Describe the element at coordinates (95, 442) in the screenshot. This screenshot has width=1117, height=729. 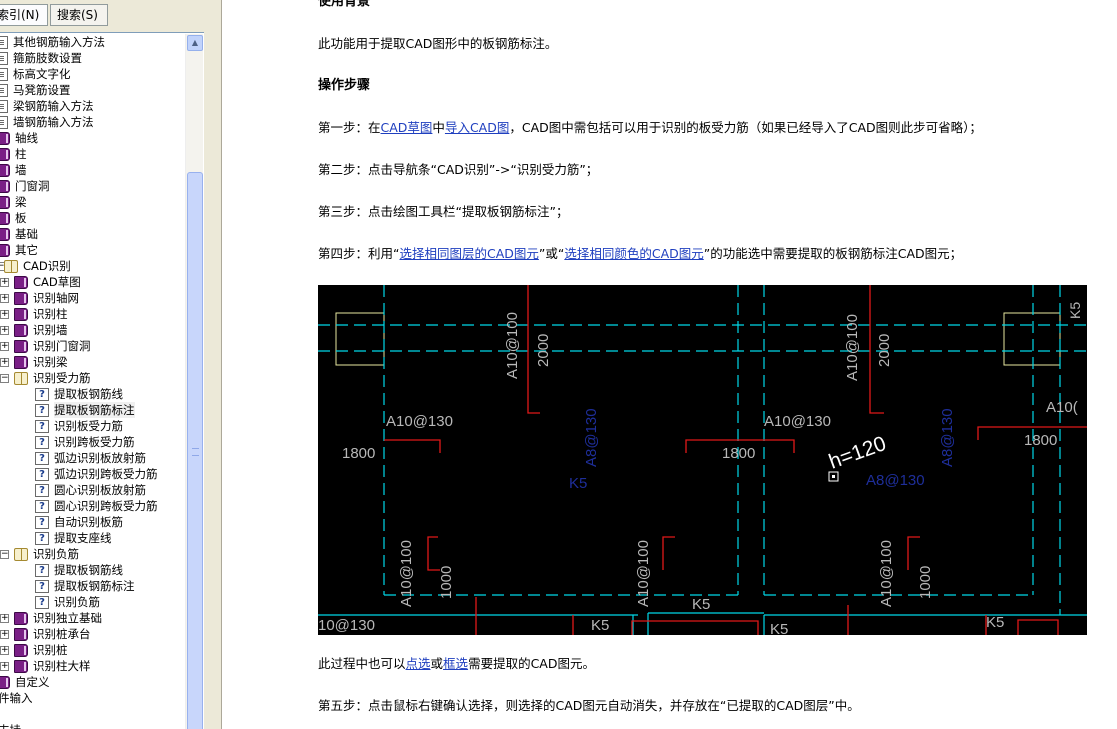
I see `tree-topic: ? 识别跨板受力筋` at that location.